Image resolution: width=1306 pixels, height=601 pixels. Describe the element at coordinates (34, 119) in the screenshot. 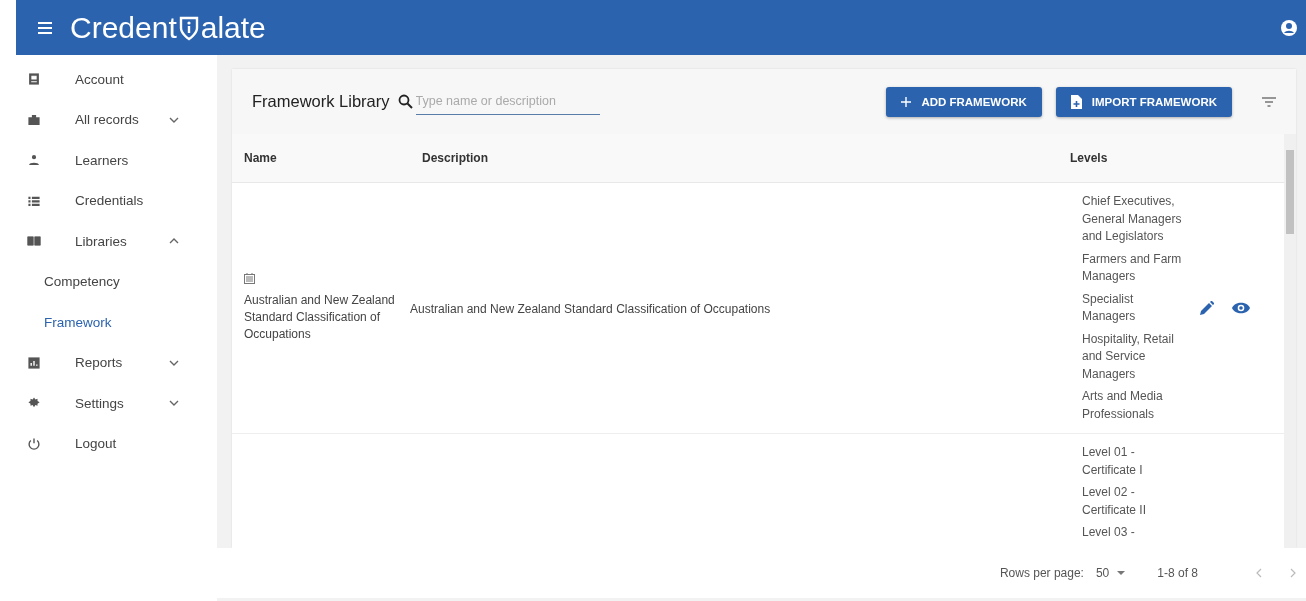

I see `briefcase-icon` at that location.